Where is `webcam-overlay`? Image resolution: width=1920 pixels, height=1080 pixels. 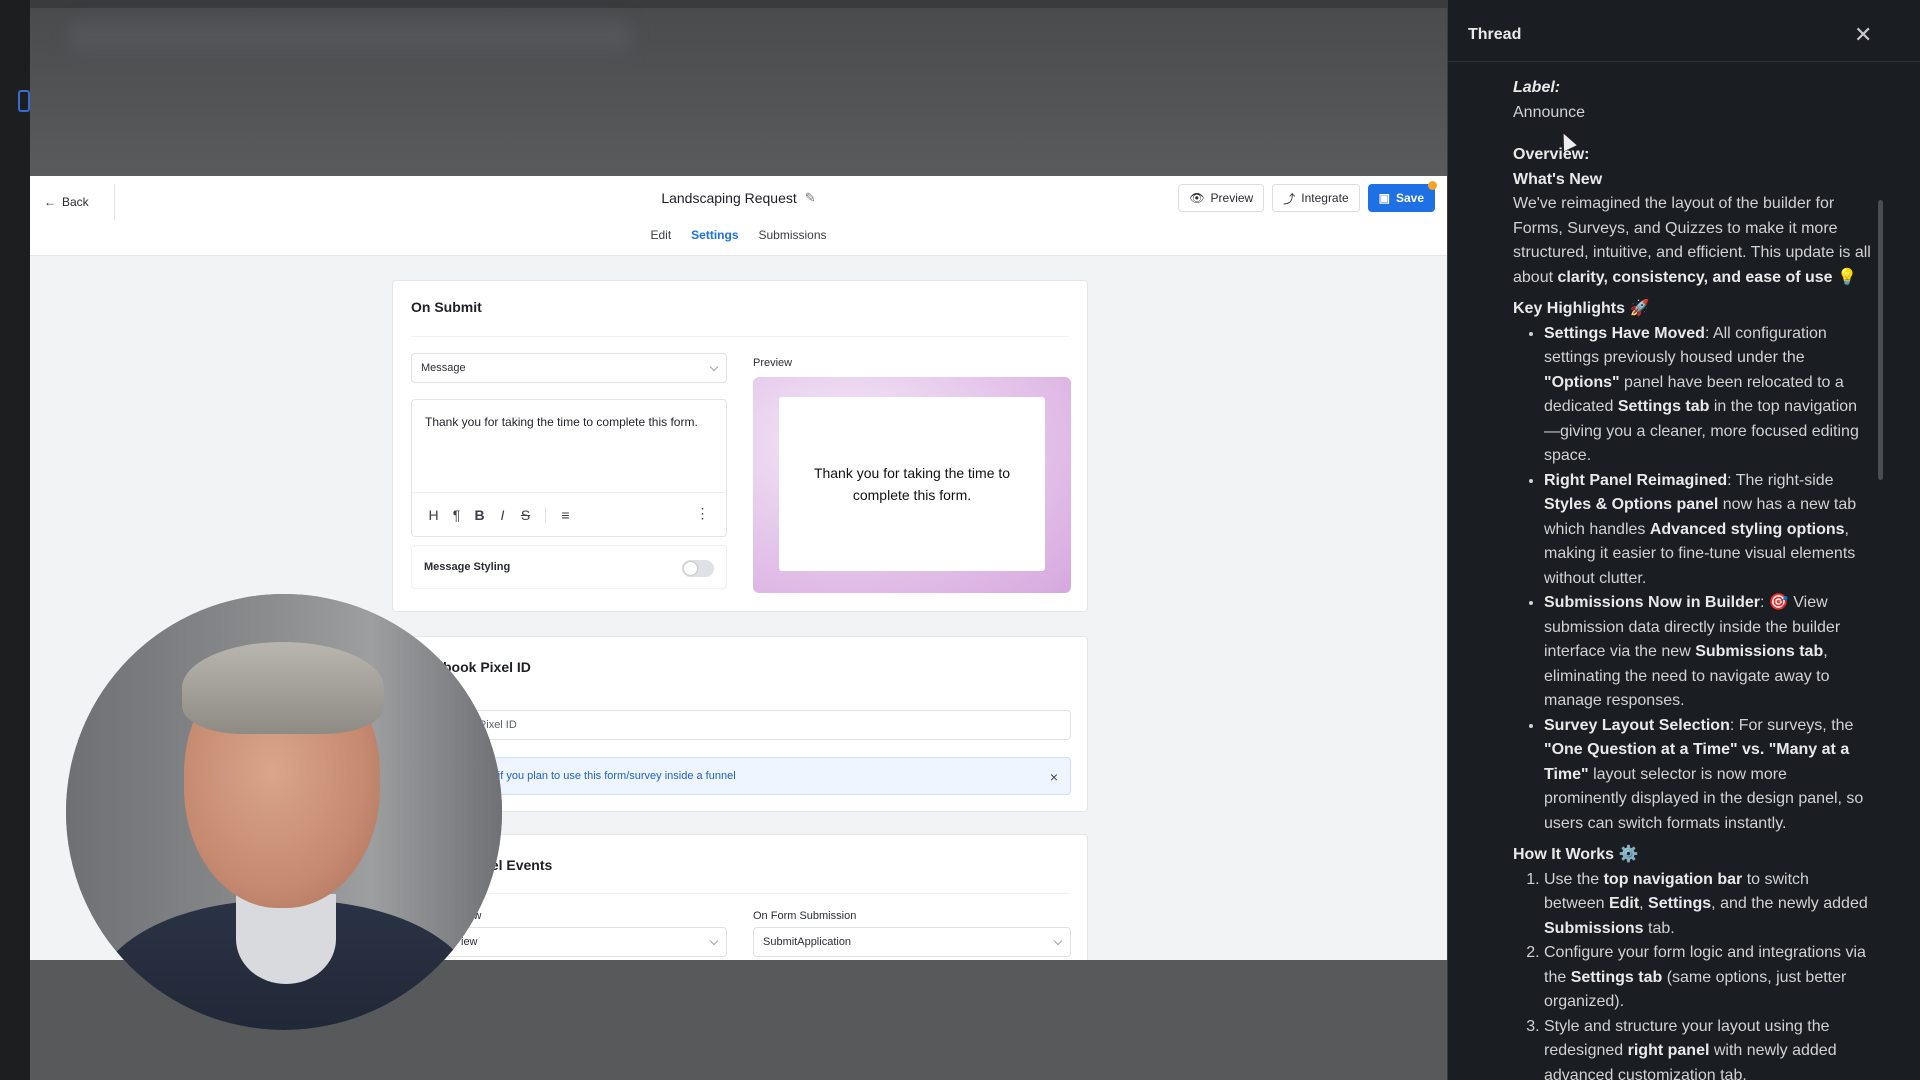 webcam-overlay is located at coordinates (284, 812).